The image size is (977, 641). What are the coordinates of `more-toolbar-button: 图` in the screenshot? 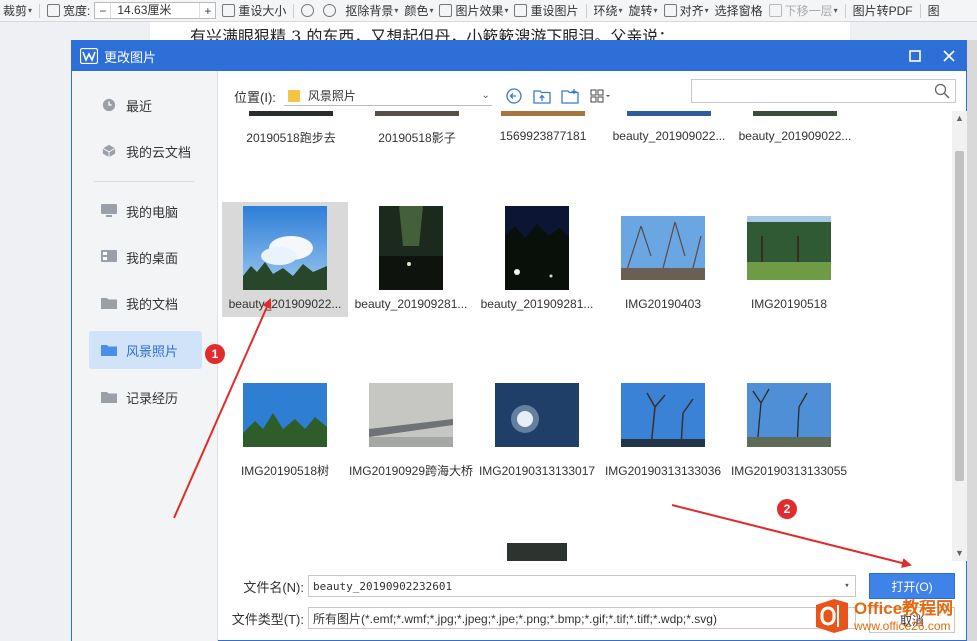 It's located at (934, 10).